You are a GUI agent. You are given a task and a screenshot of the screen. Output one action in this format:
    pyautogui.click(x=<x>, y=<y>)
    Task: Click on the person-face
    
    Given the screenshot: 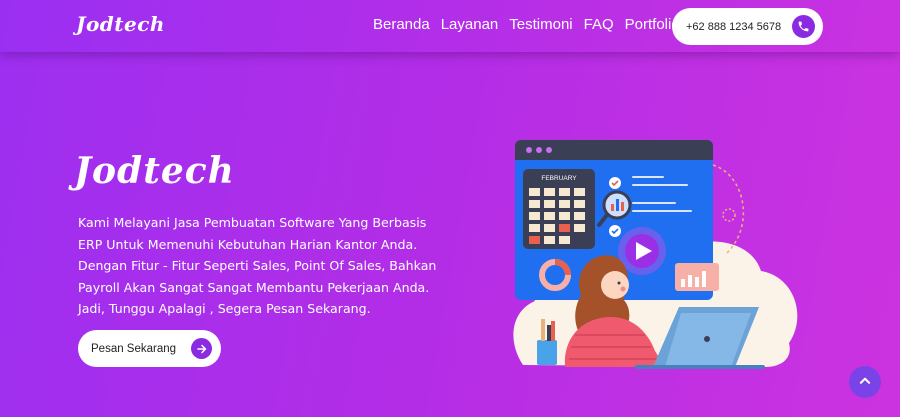 What is the action you would take?
    pyautogui.click(x=615, y=285)
    